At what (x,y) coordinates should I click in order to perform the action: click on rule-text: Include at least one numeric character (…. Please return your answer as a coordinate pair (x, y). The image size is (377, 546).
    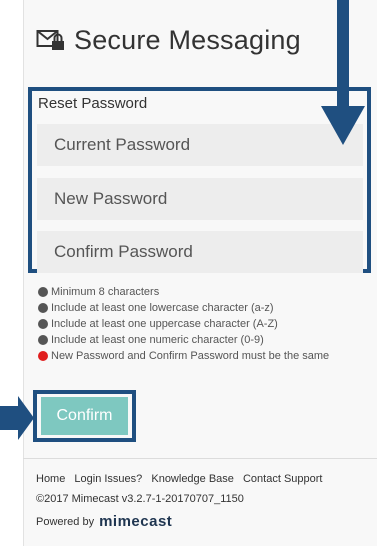
    Looking at the image, I should click on (157, 340).